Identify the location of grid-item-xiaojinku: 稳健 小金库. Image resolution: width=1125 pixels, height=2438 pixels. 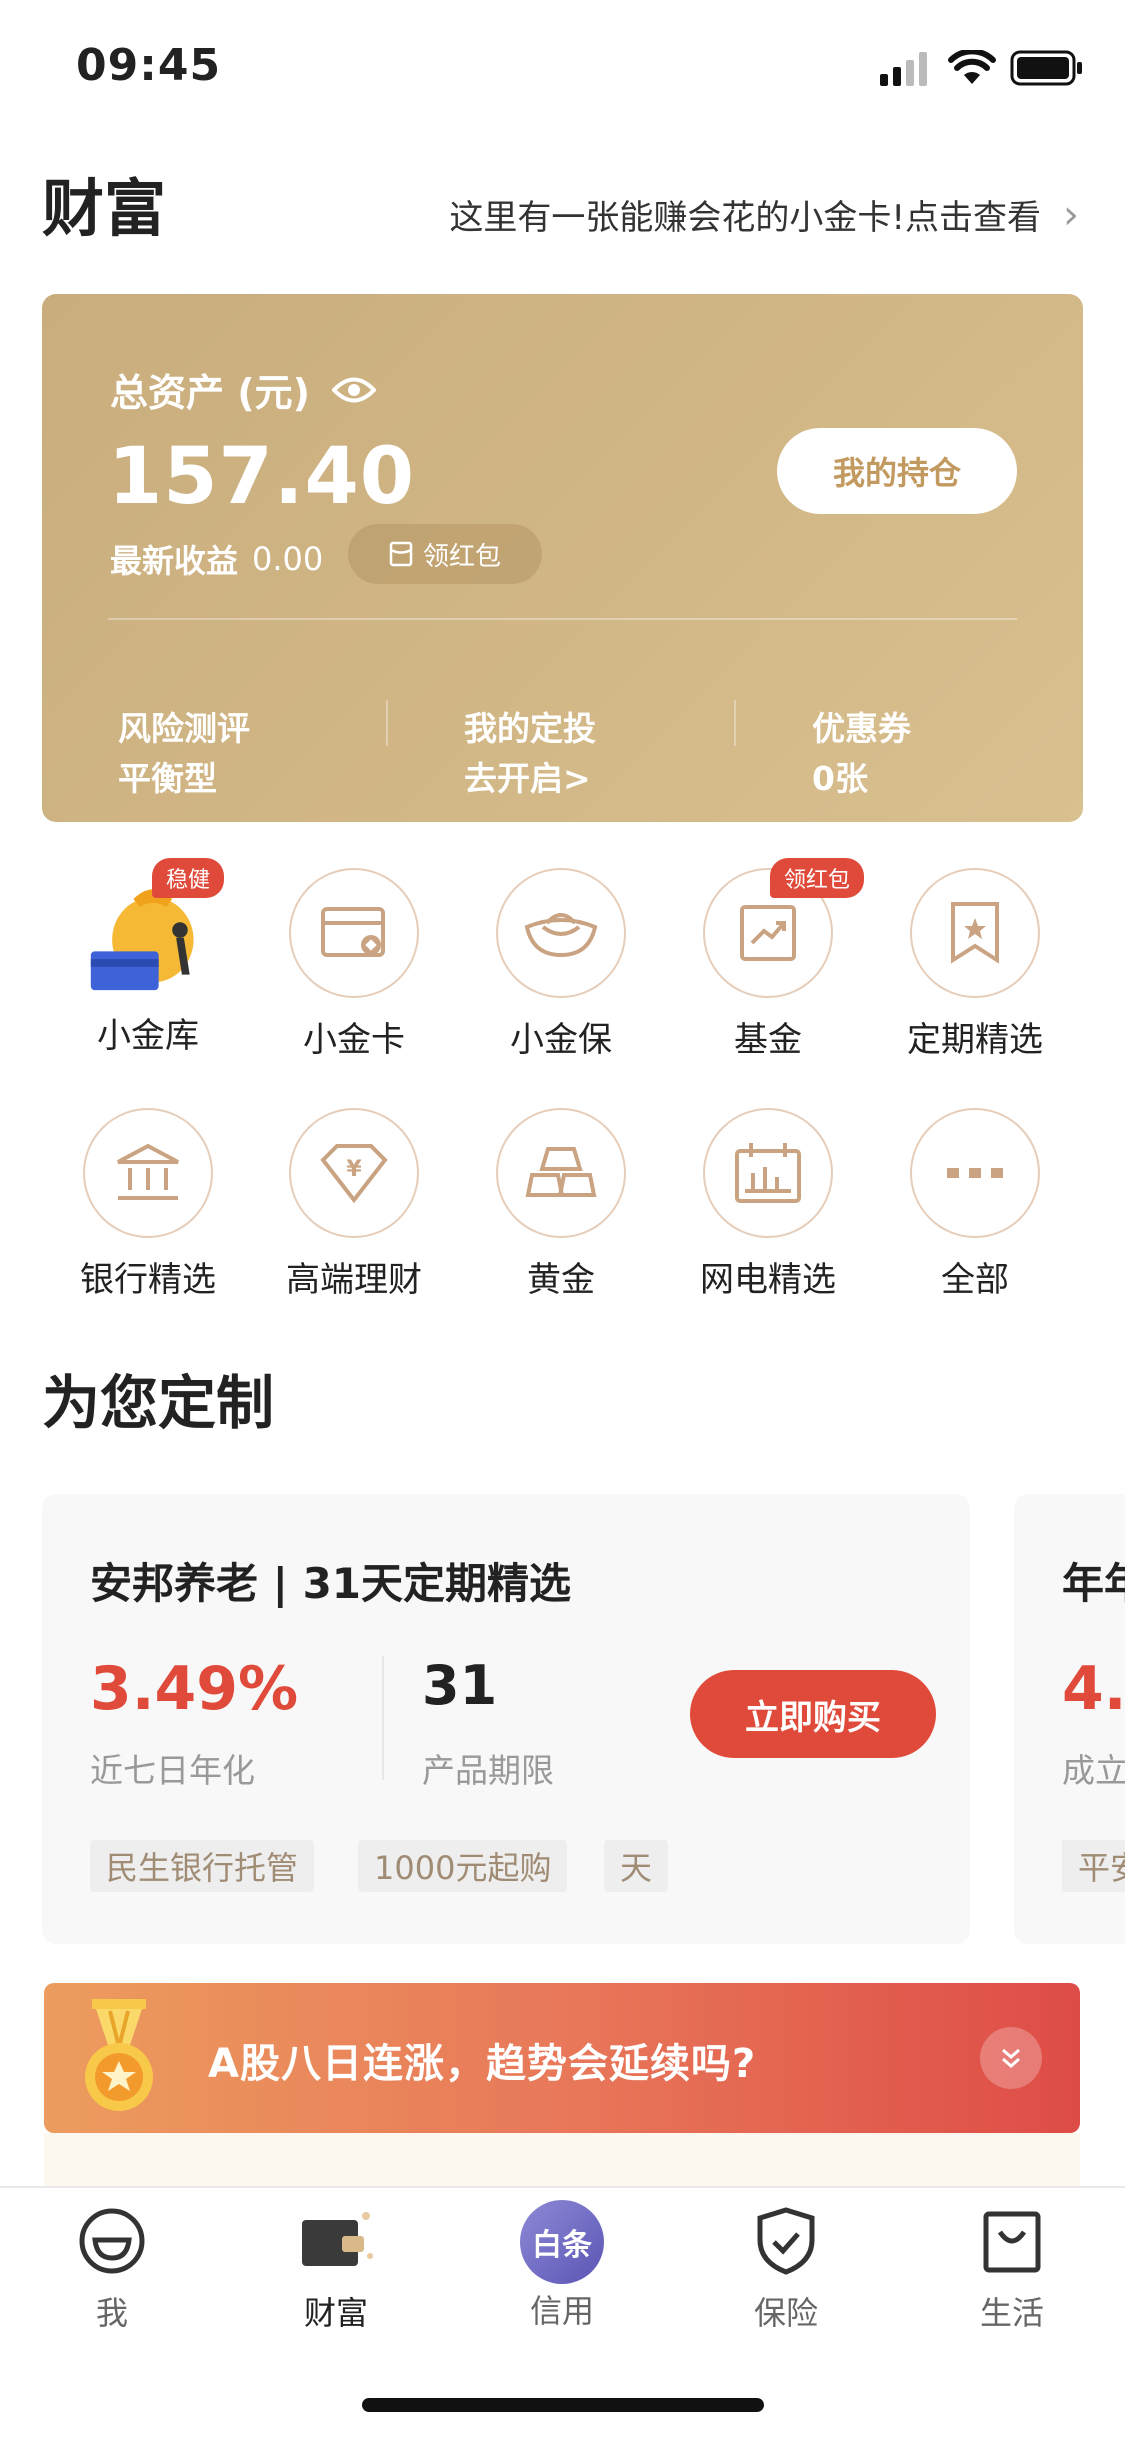
(148, 957).